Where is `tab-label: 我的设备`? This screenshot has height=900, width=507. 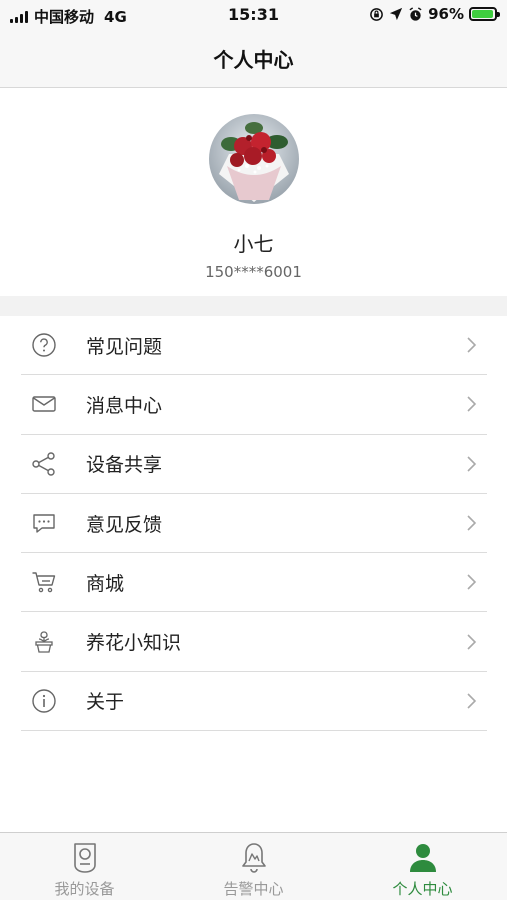 tab-label: 我的设备 is located at coordinates (84, 889).